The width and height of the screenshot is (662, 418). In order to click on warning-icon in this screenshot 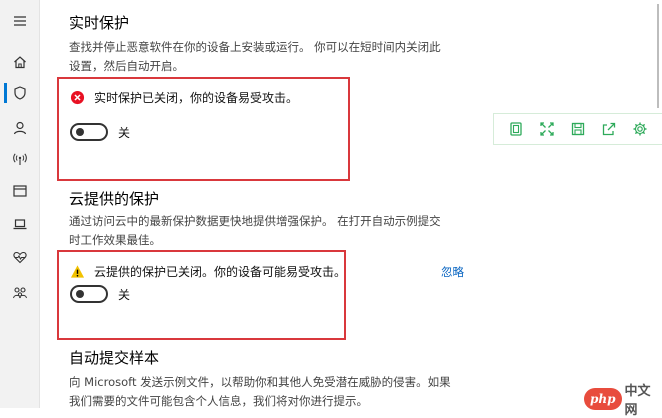, I will do `click(77, 272)`.